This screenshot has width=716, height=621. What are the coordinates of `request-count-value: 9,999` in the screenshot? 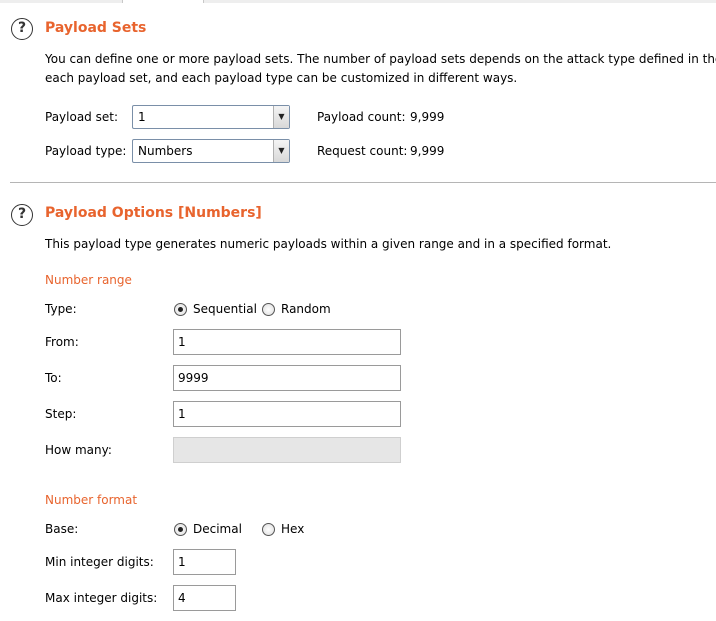 It's located at (427, 151).